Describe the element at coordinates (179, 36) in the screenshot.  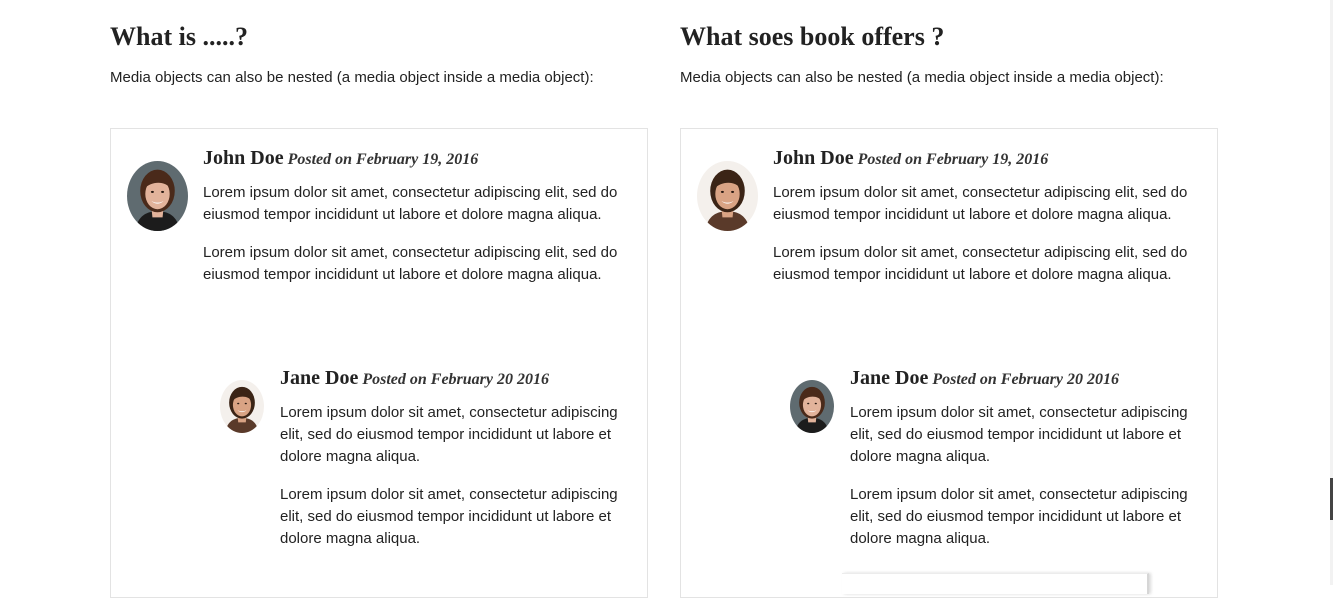
I see `section-heading: What is .....?` at that location.